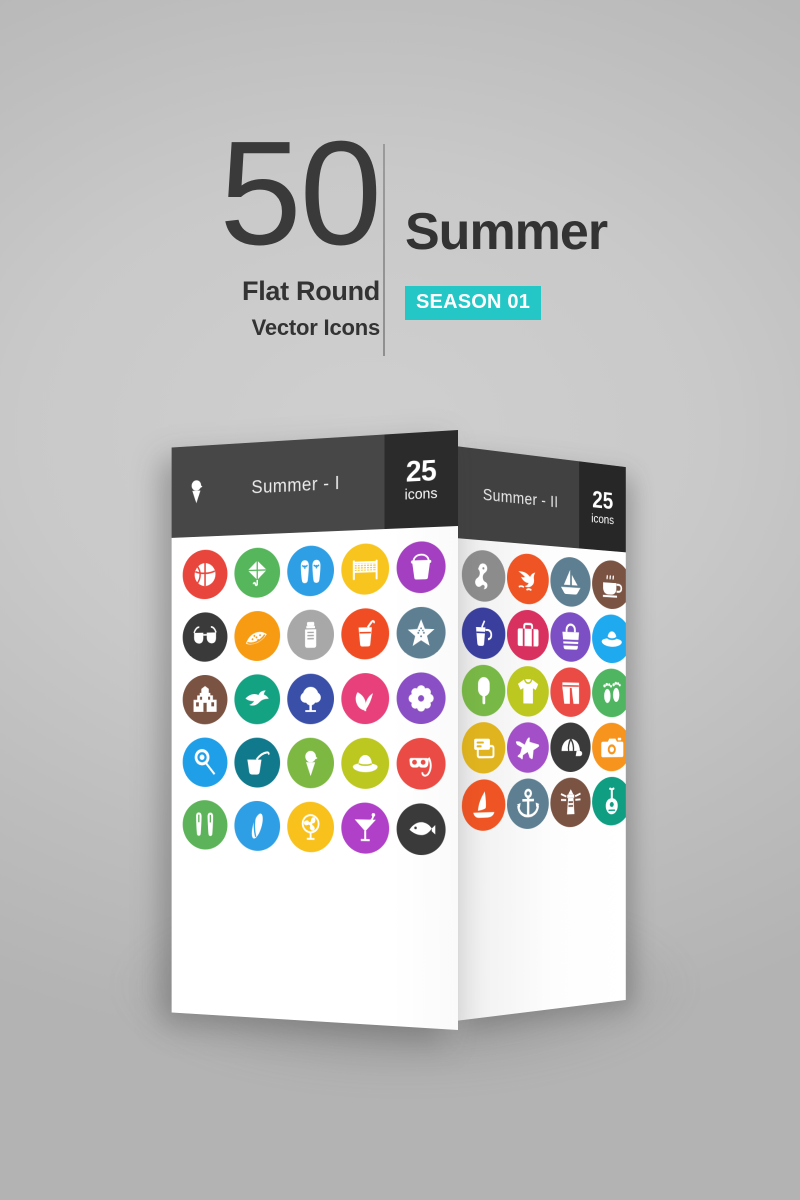  I want to click on seahorse-icon, so click(481, 576).